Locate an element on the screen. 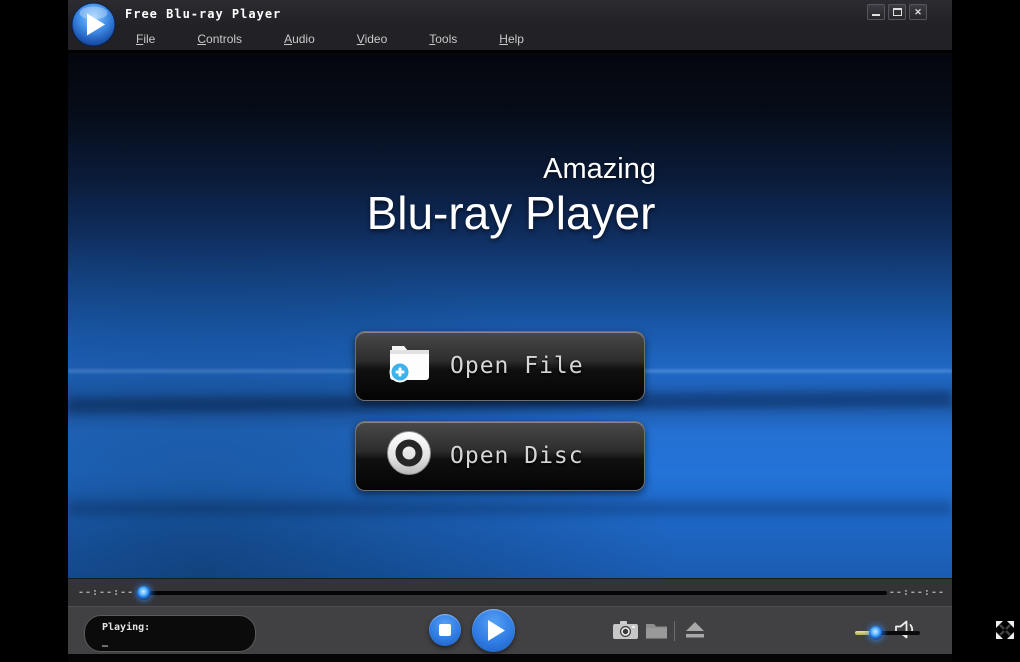 The width and height of the screenshot is (1020, 662). hero-text: Amazing Blu-ray Player is located at coordinates (511, 196).